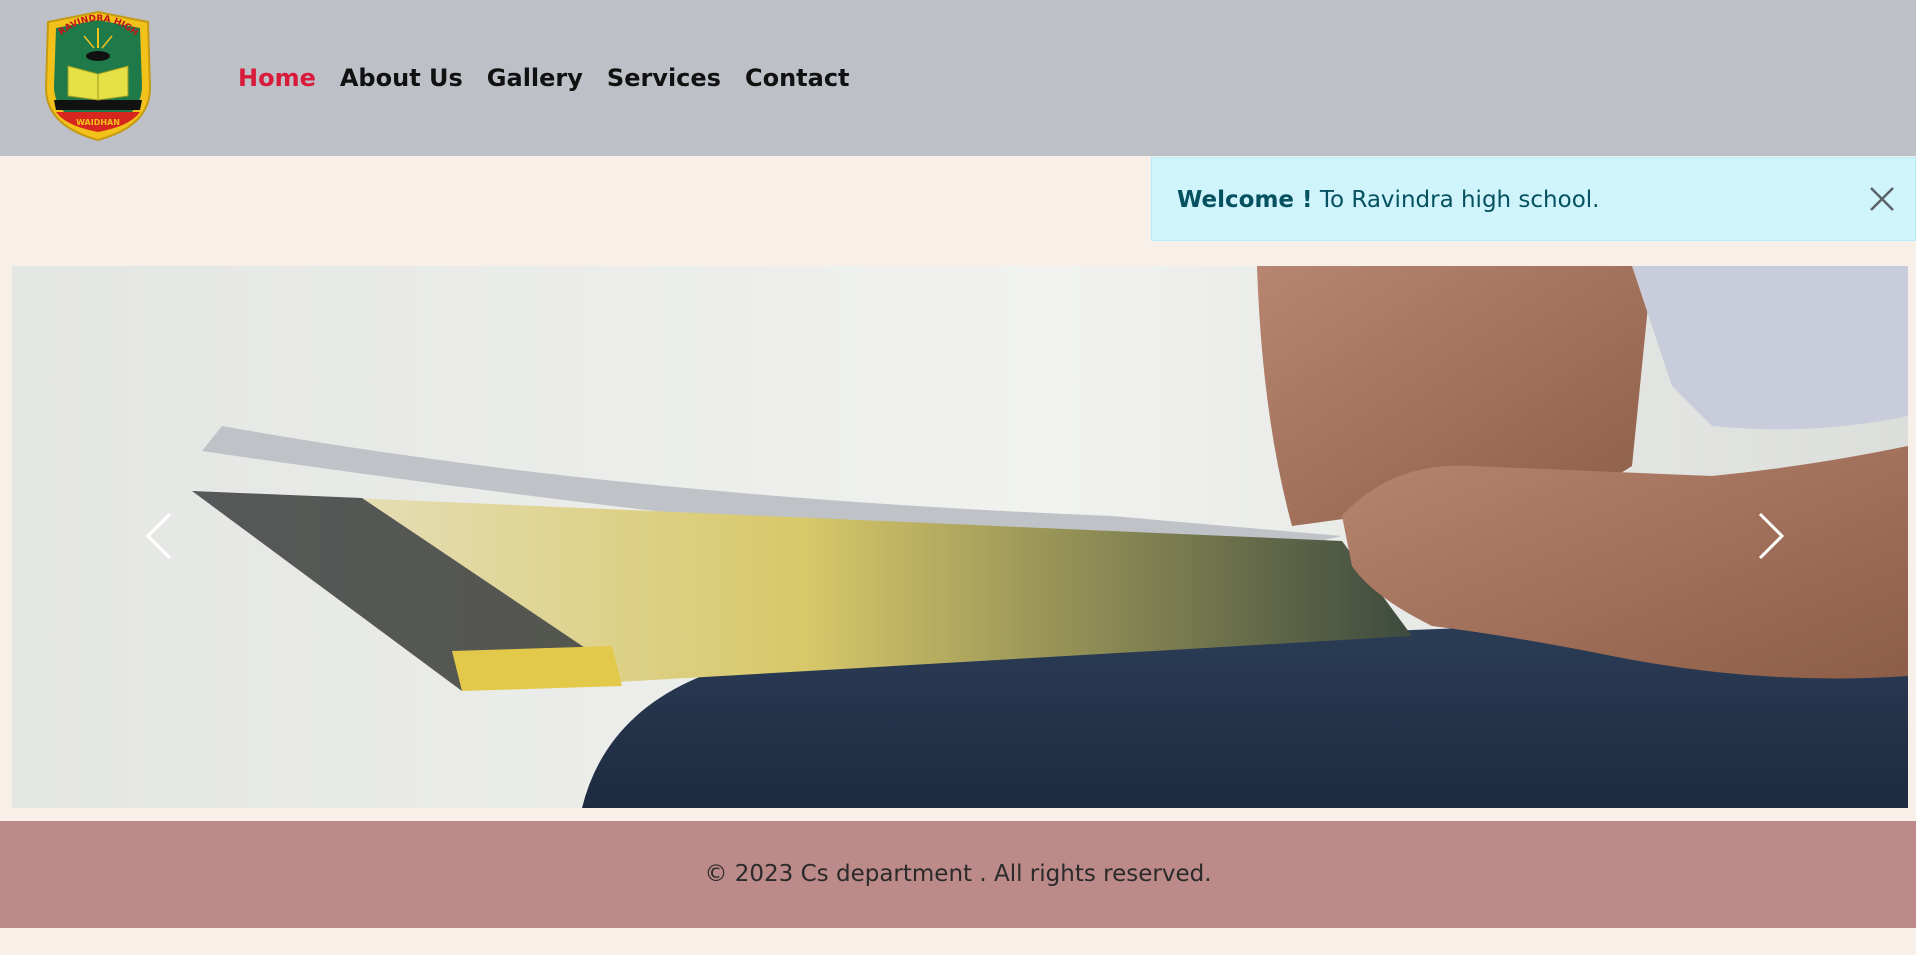 The image size is (1916, 955). Describe the element at coordinates (98, 76) in the screenshot. I see `school-logo-icon: RAVINDRA HIGH SCHOOL WAIDHAN` at that location.